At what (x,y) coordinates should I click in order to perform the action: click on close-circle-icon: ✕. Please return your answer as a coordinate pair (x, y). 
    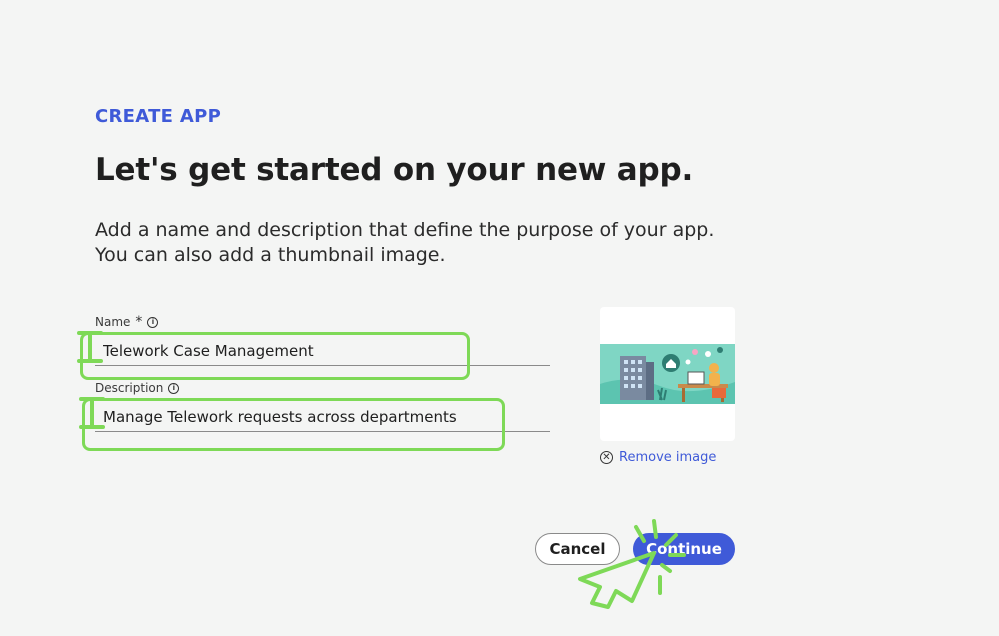
    Looking at the image, I should click on (606, 457).